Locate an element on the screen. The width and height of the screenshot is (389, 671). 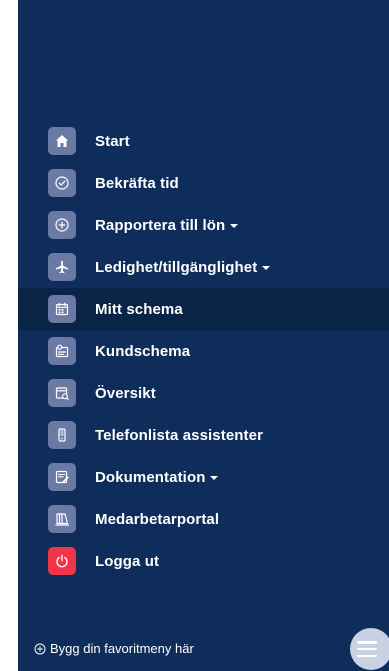
menu-item-kundschema: Kundschema is located at coordinates (203, 351).